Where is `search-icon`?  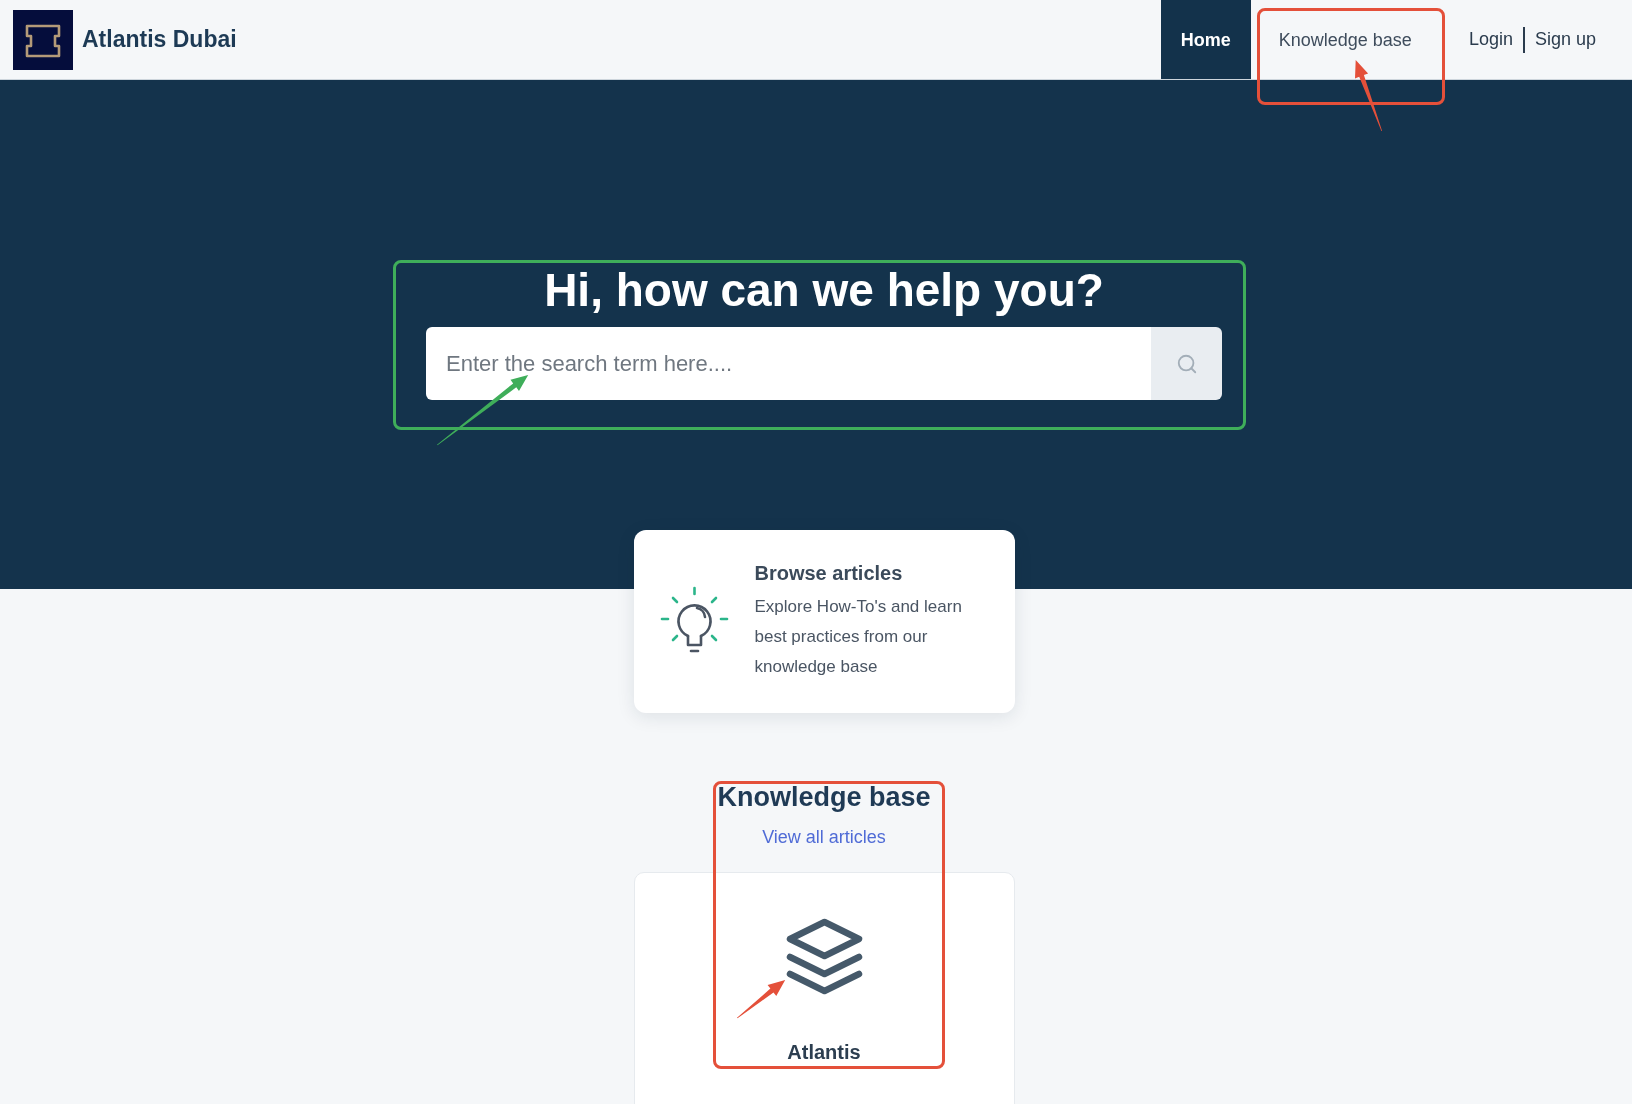 search-icon is located at coordinates (1186, 363).